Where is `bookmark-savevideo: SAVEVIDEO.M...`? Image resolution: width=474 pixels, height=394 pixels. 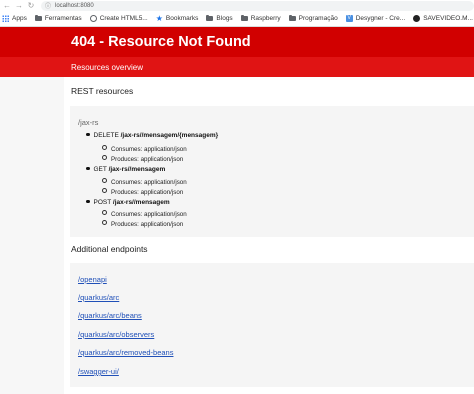 bookmark-savevideo: SAVEVIDEO.M... is located at coordinates (443, 18).